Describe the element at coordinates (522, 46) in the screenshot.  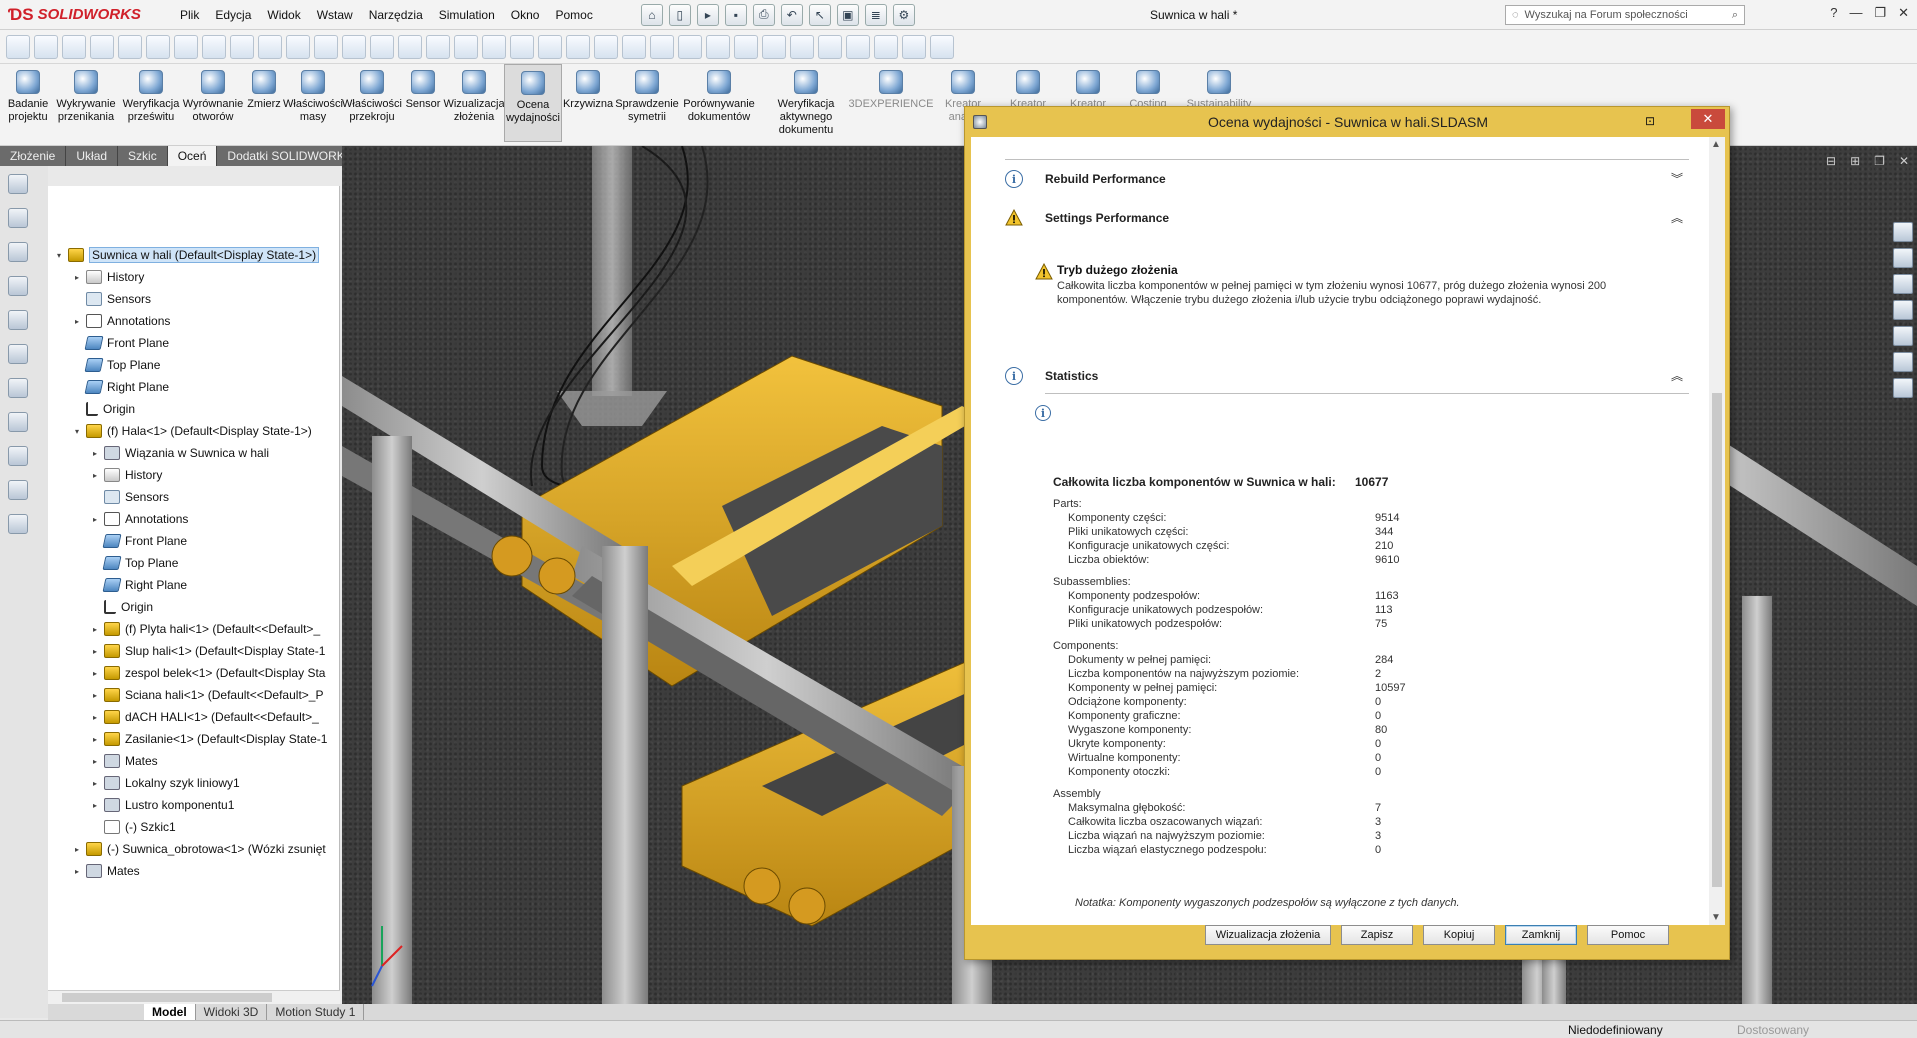
I see `large-assembly-icon` at that location.